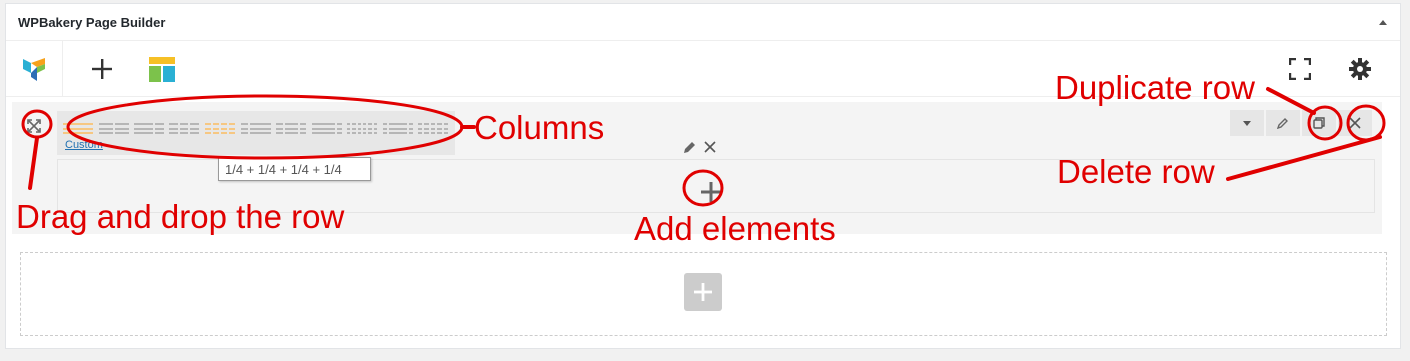  I want to click on annotation-columns: Columns, so click(539, 127).